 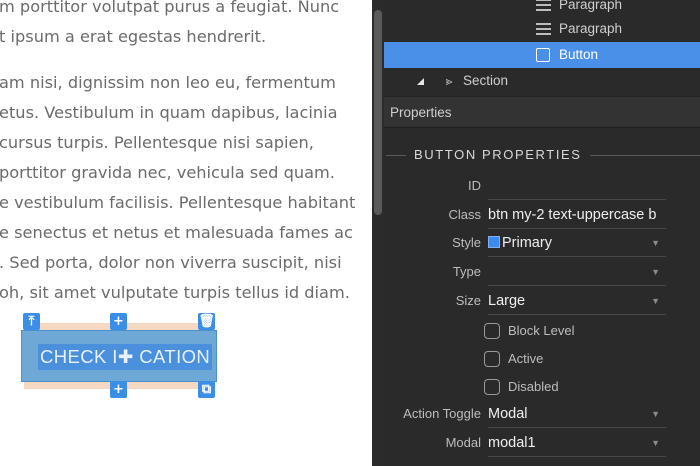 I want to click on tree-item-button: Button, so click(x=542, y=55).